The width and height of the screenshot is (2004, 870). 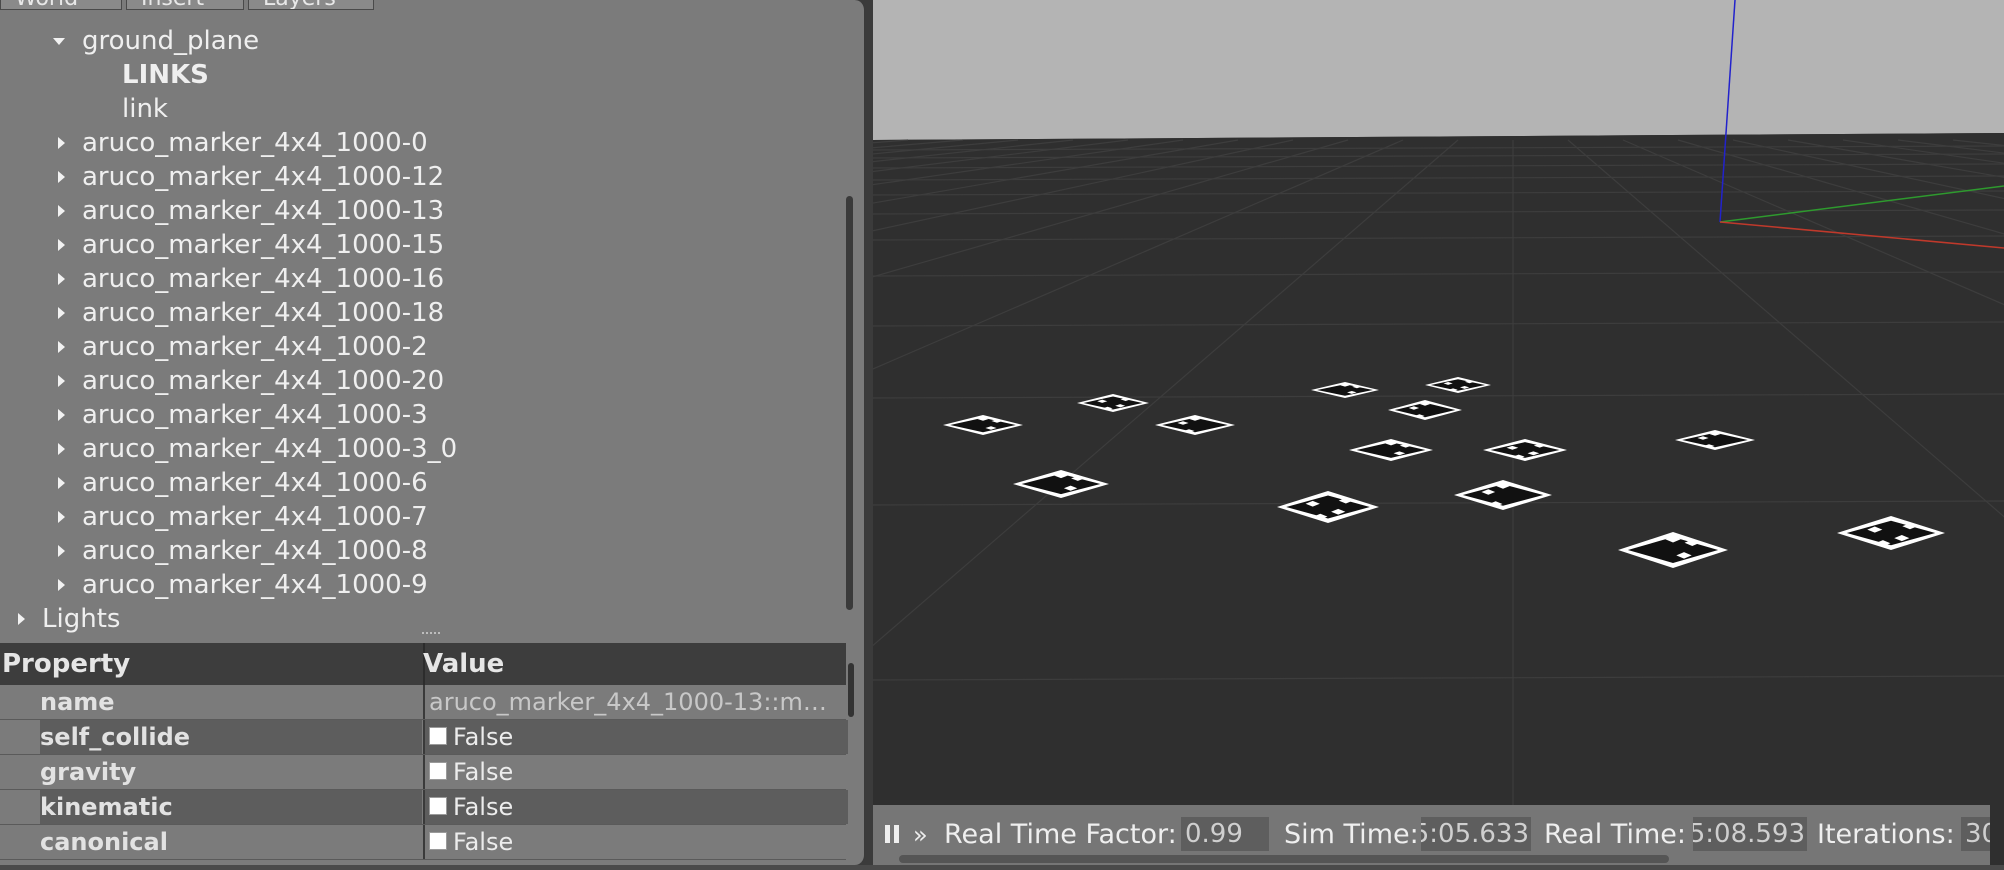 What do you see at coordinates (165, 75) in the screenshot?
I see `tree-item-links-header: LINKS` at bounding box center [165, 75].